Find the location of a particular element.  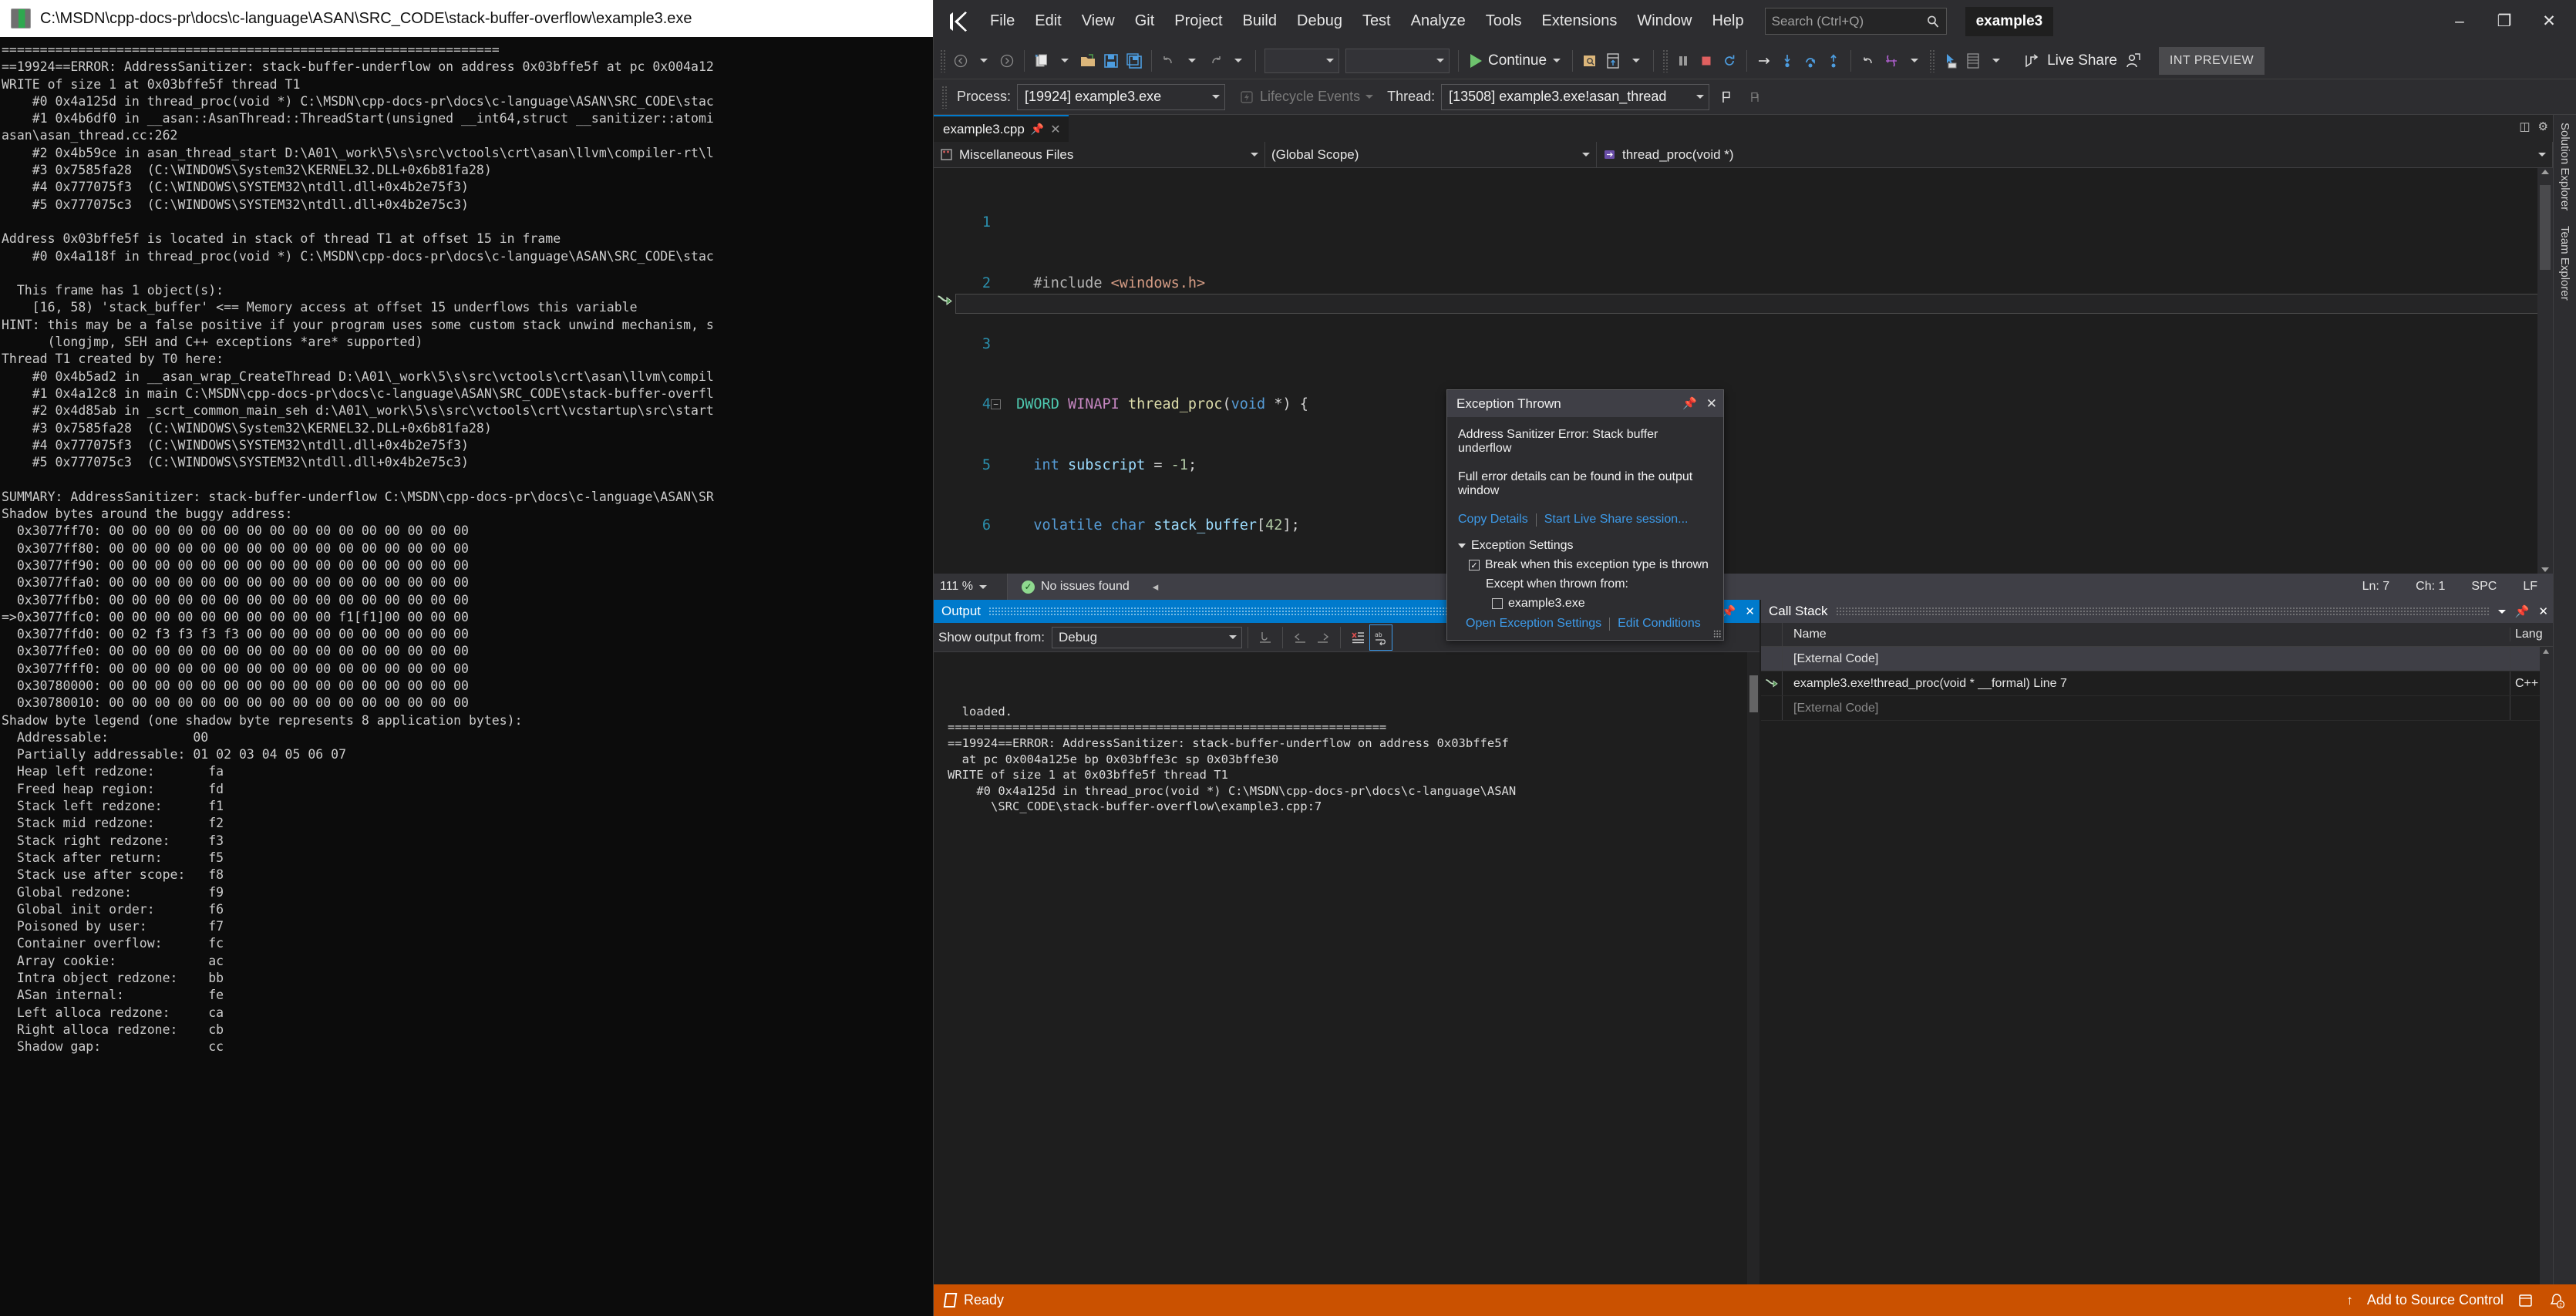

close-tab-icon: ✕ is located at coordinates (1055, 129).